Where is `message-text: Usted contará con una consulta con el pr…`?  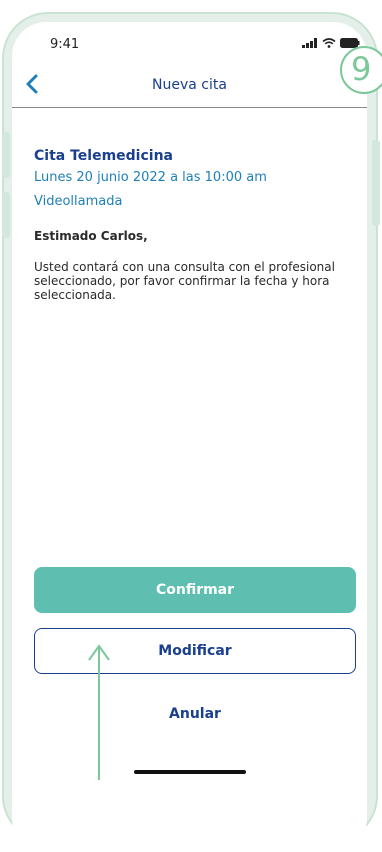
message-text: Usted contará con una consulta con el pr… is located at coordinates (184, 281).